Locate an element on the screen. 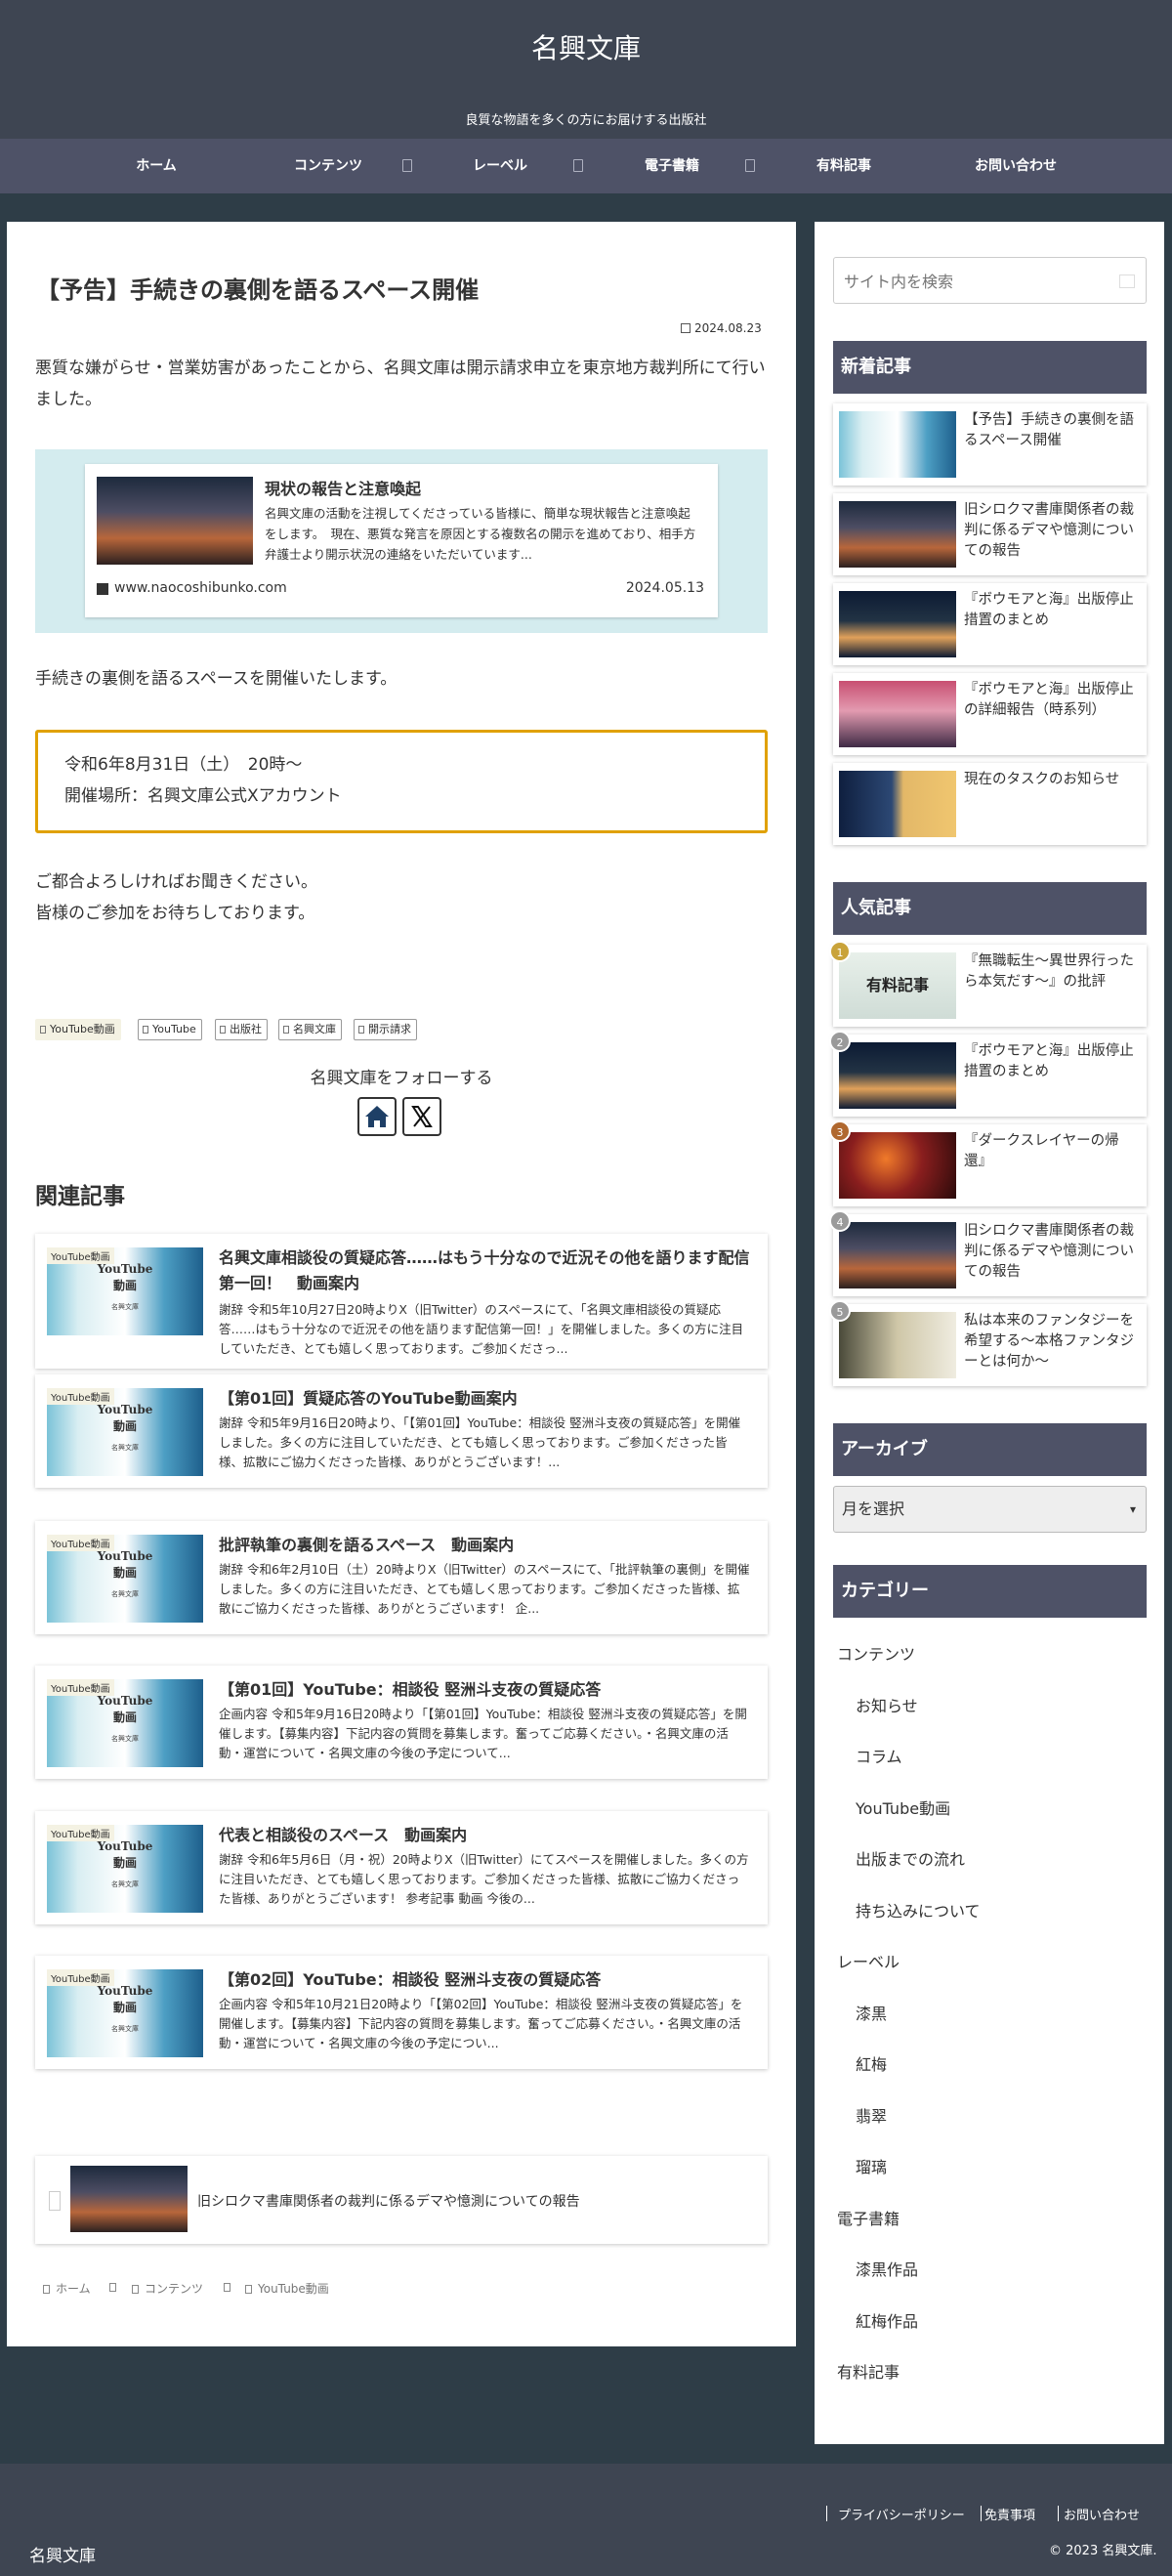 This screenshot has width=1172, height=2576. new-post-card: 旧シロクマ書庫関係者の裁判に係るデマや憶測についての報告 is located at coordinates (990, 534).